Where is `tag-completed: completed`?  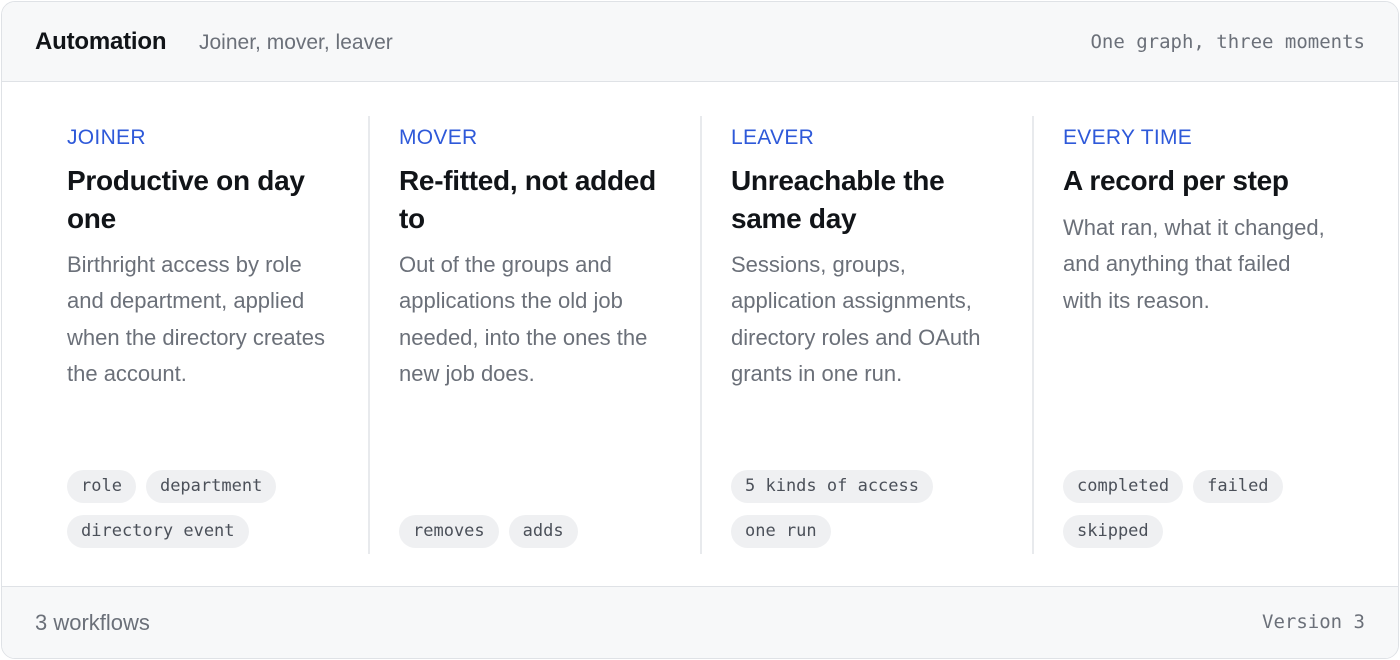
tag-completed: completed is located at coordinates (1123, 486).